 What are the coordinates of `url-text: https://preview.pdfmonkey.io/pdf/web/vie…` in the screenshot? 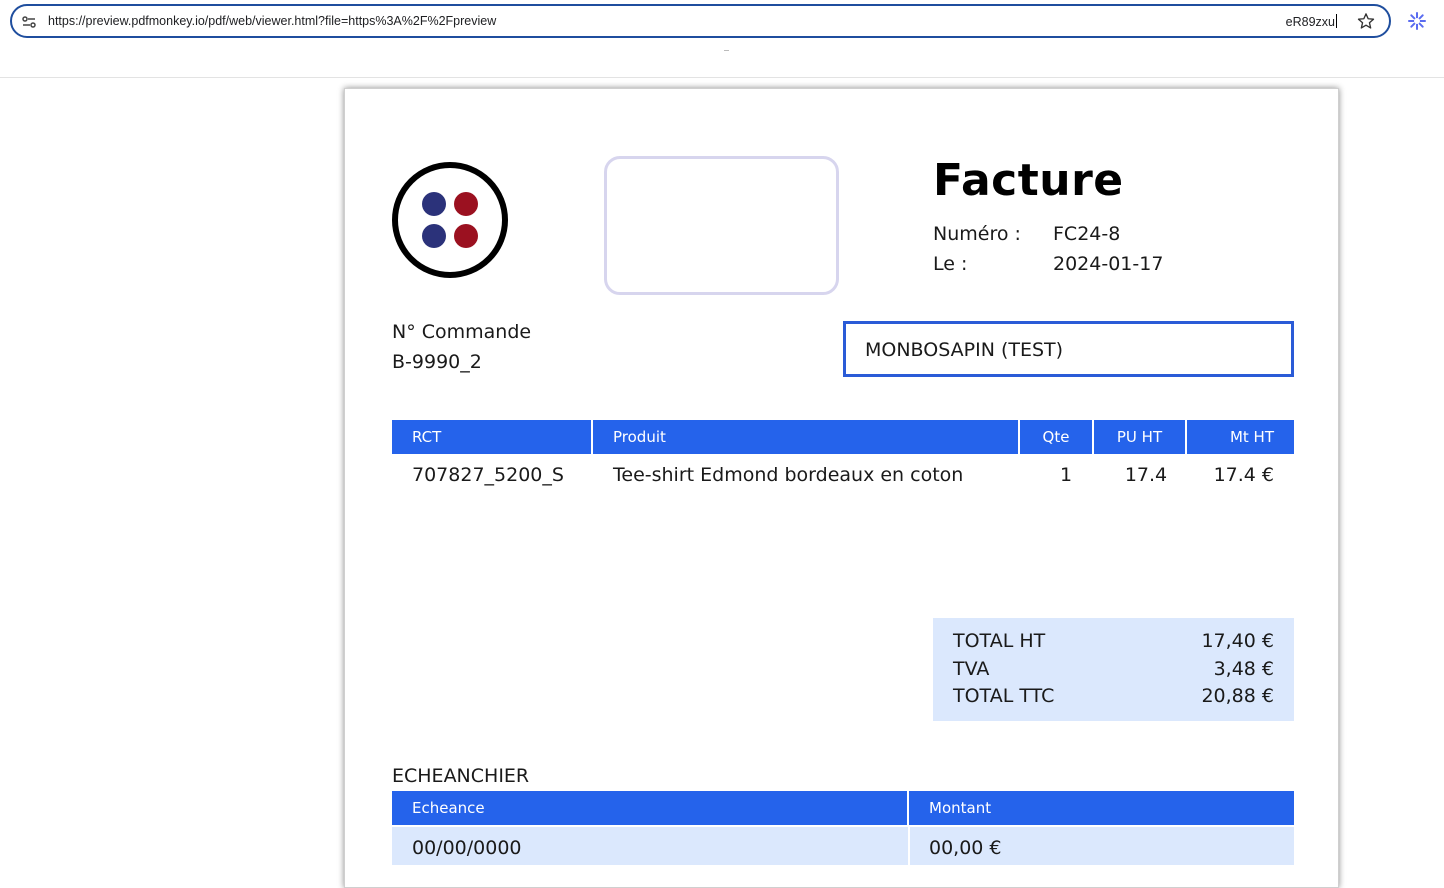 It's located at (272, 21).